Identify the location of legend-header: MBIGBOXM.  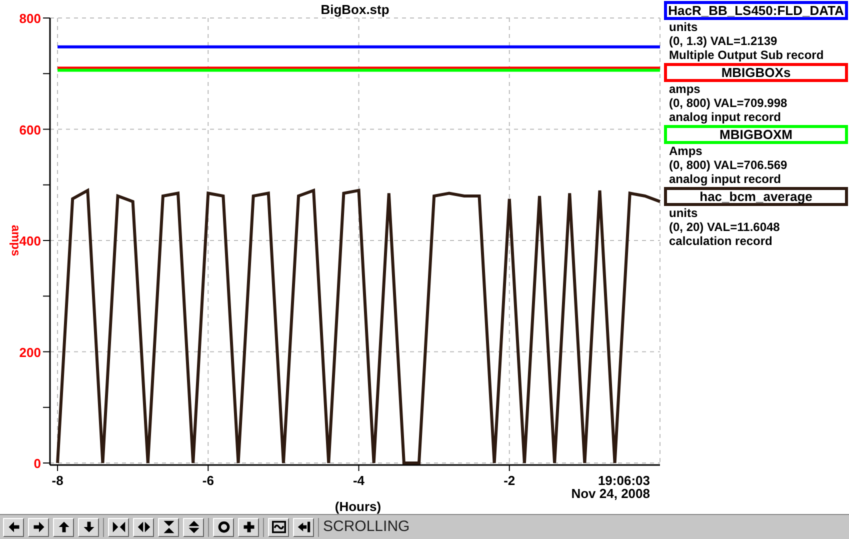
(756, 134).